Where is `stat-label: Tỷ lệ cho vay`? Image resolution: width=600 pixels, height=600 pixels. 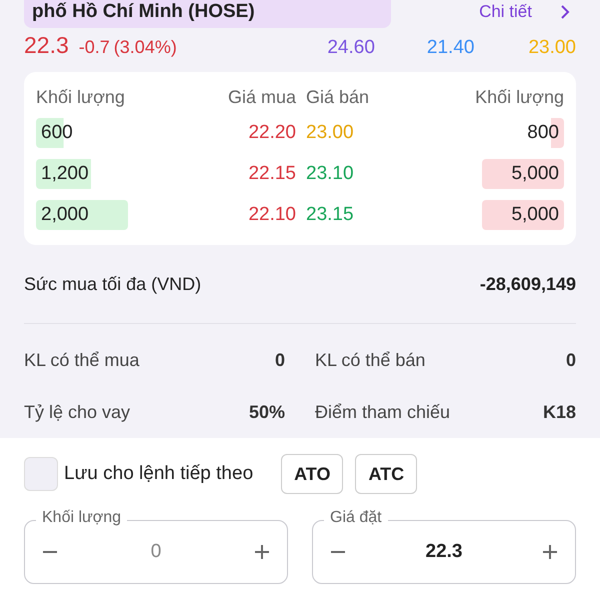 stat-label: Tỷ lệ cho vay is located at coordinates (77, 412).